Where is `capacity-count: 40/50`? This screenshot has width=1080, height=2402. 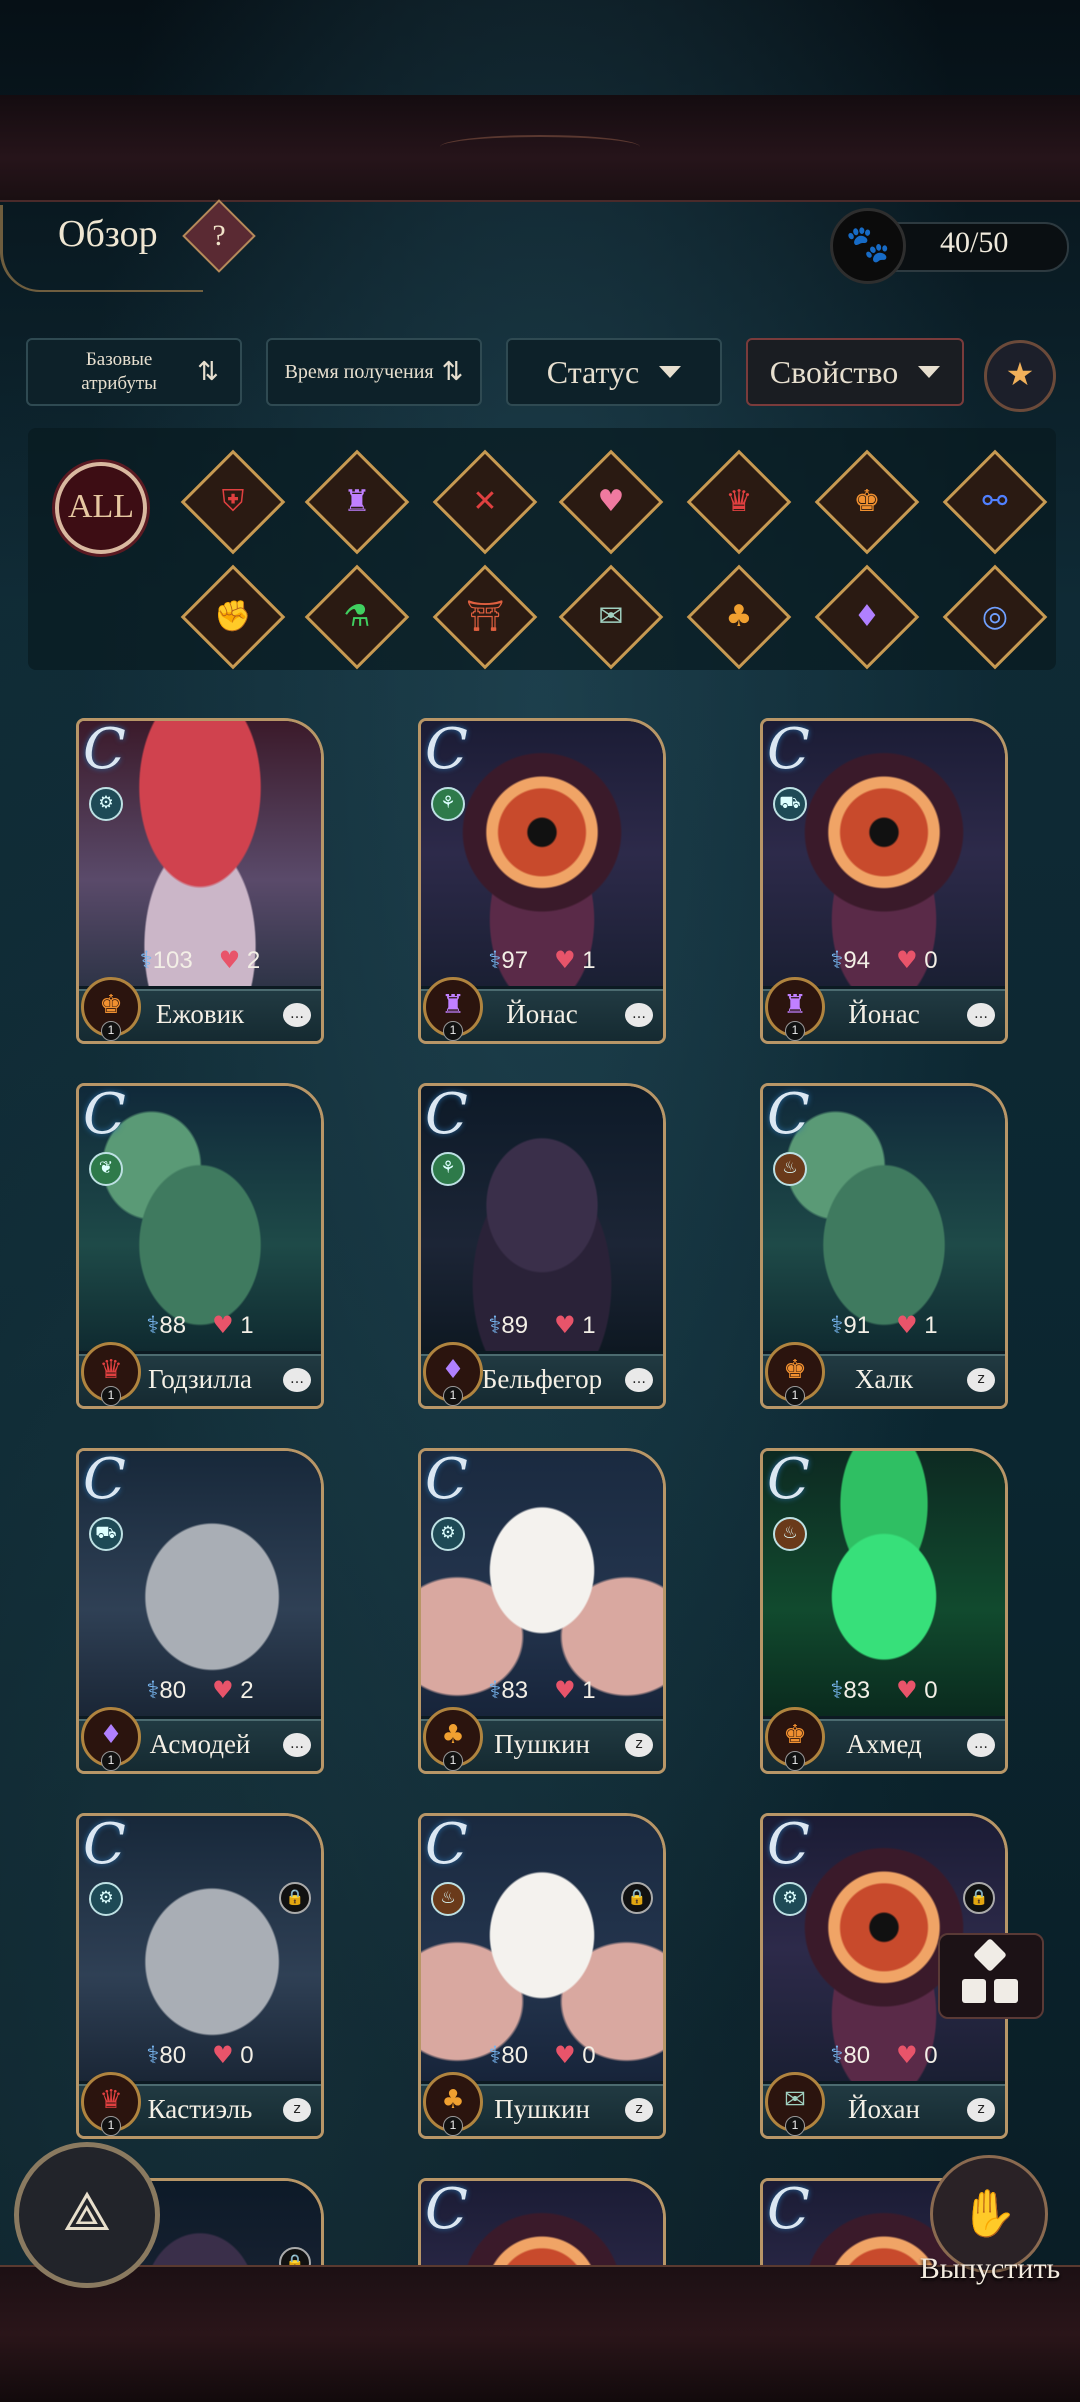
capacity-count: 40/50 is located at coordinates (974, 242).